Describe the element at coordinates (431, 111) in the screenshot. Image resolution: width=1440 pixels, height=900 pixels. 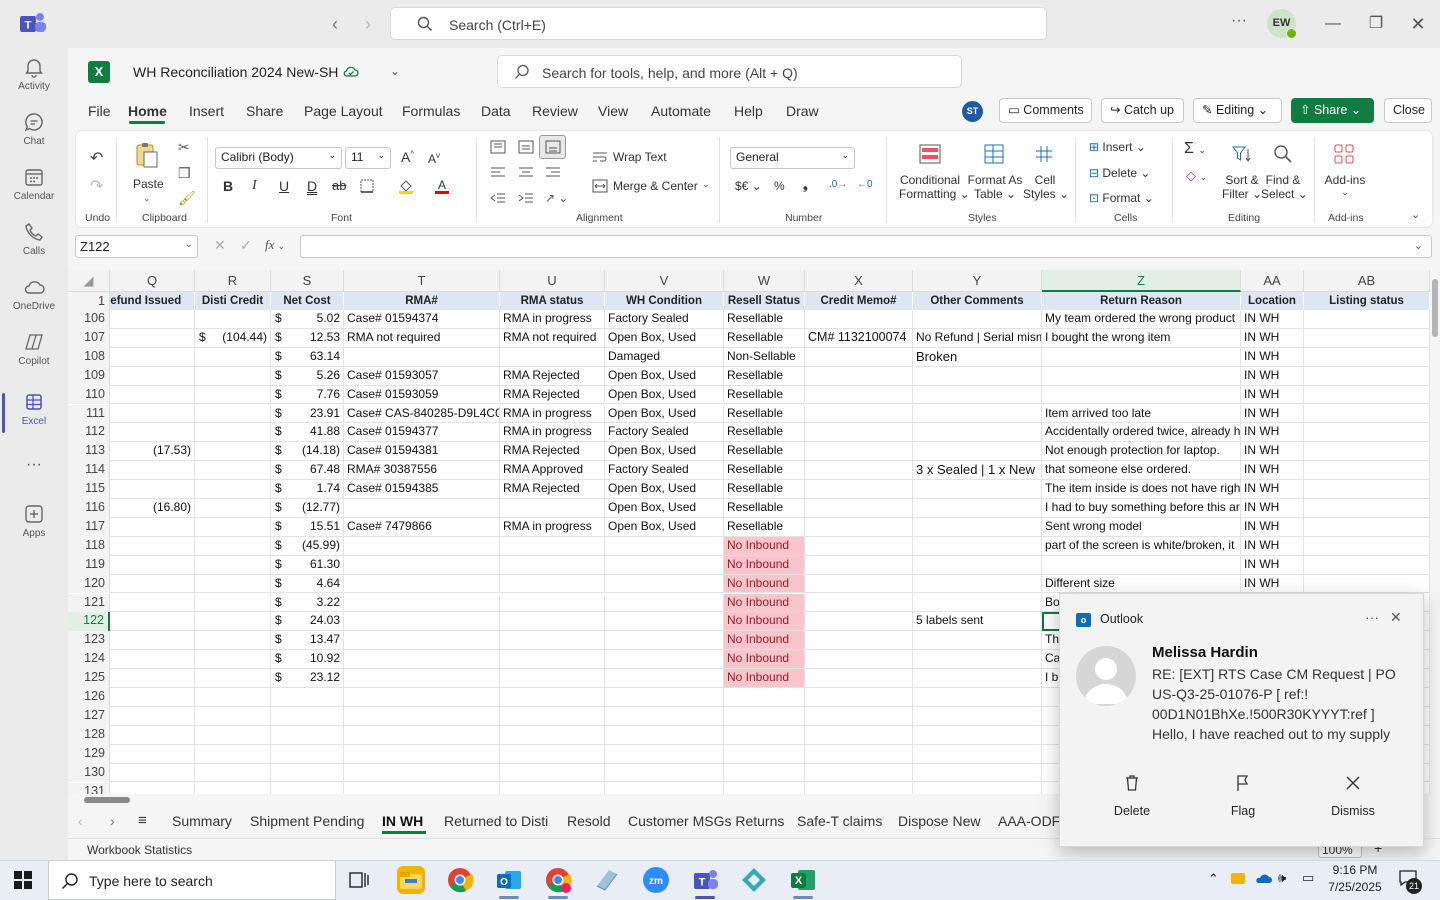
I see `menu-formulas: Formulas` at that location.